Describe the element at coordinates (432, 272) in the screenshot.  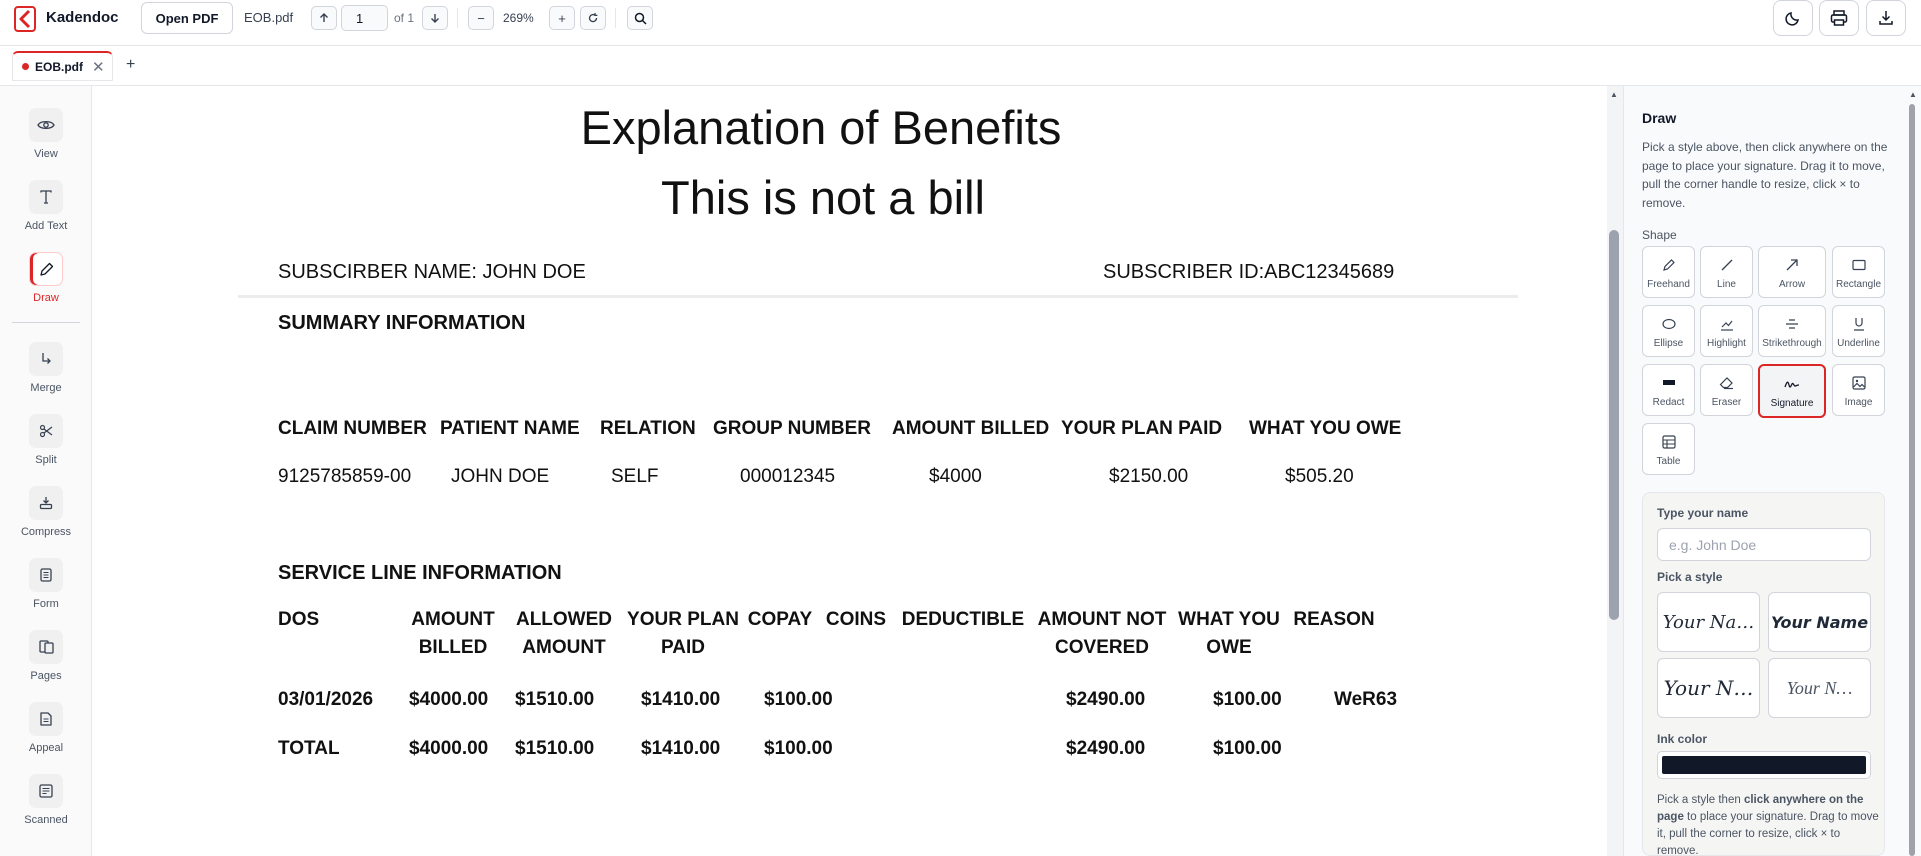
I see `subscriber-name: SUBSCIRBER NAME: JOHN DOE` at that location.